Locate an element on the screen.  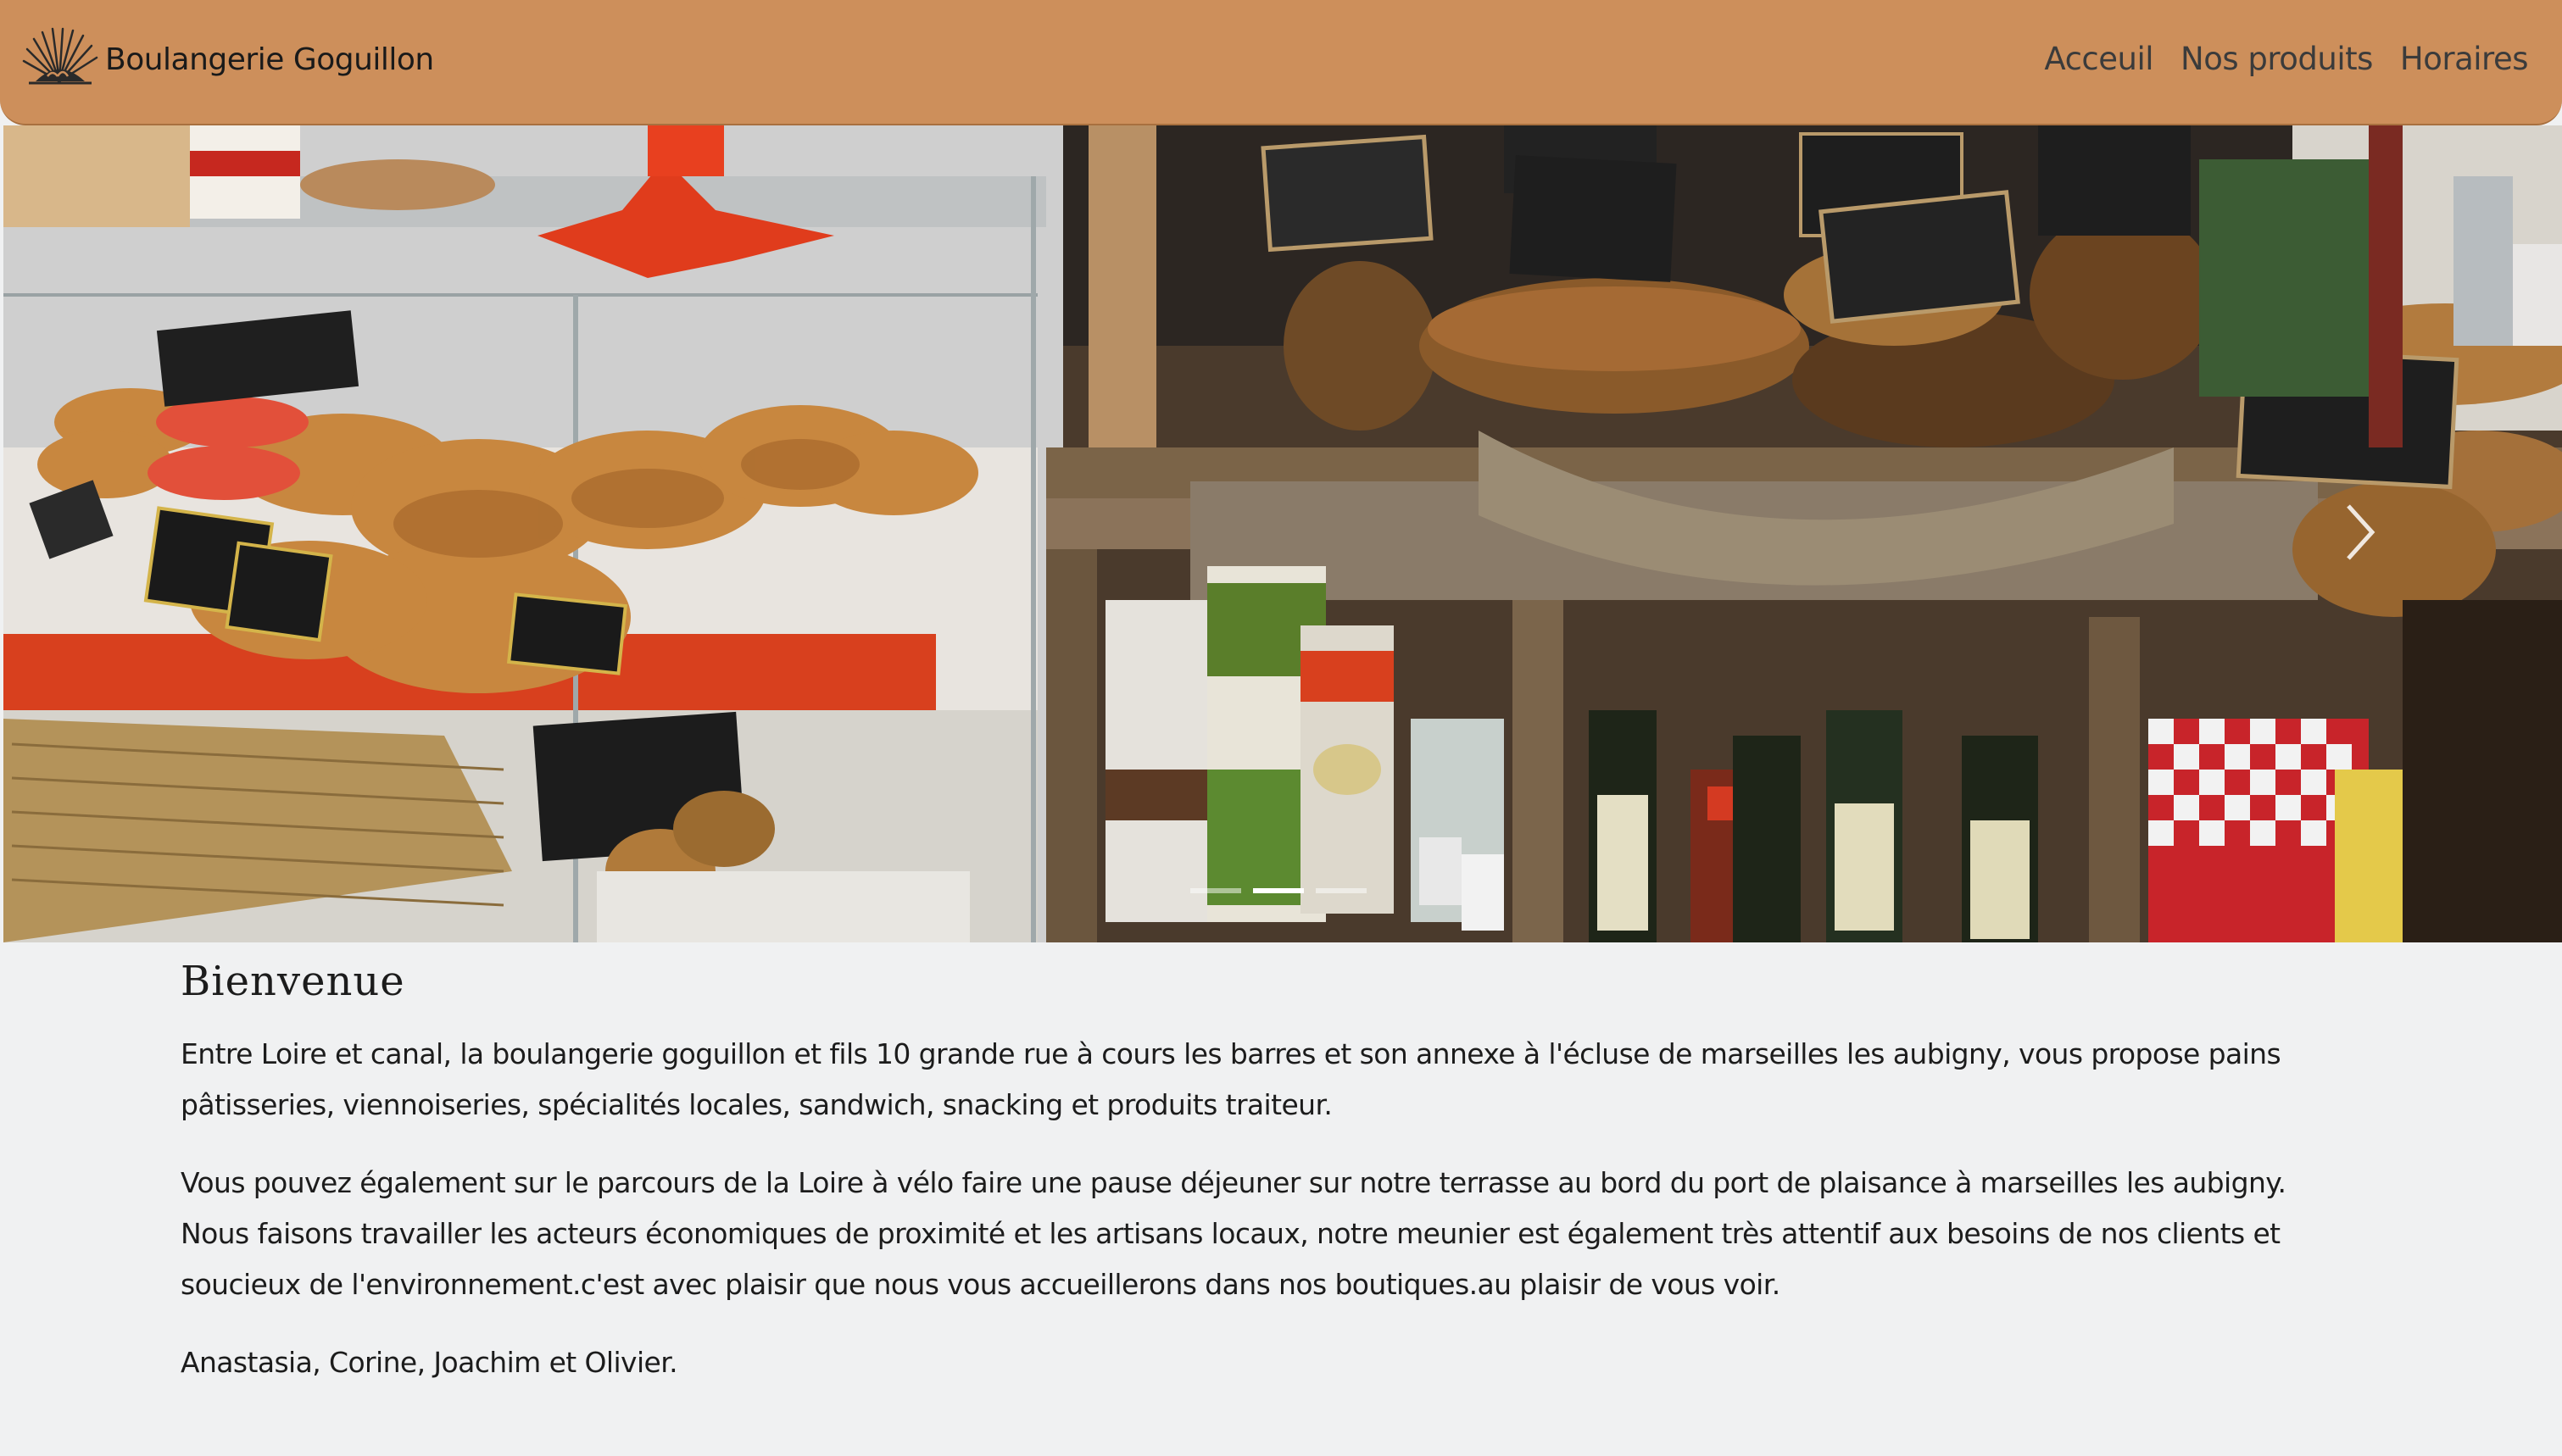
carousel-indicators is located at coordinates (1278, 891).